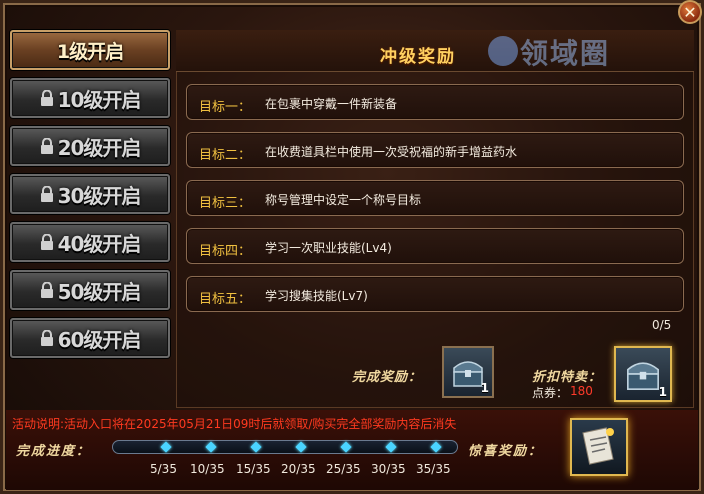 This screenshot has height=494, width=704. What do you see at coordinates (567, 377) in the screenshot?
I see `discount-label: 折扣特卖：` at bounding box center [567, 377].